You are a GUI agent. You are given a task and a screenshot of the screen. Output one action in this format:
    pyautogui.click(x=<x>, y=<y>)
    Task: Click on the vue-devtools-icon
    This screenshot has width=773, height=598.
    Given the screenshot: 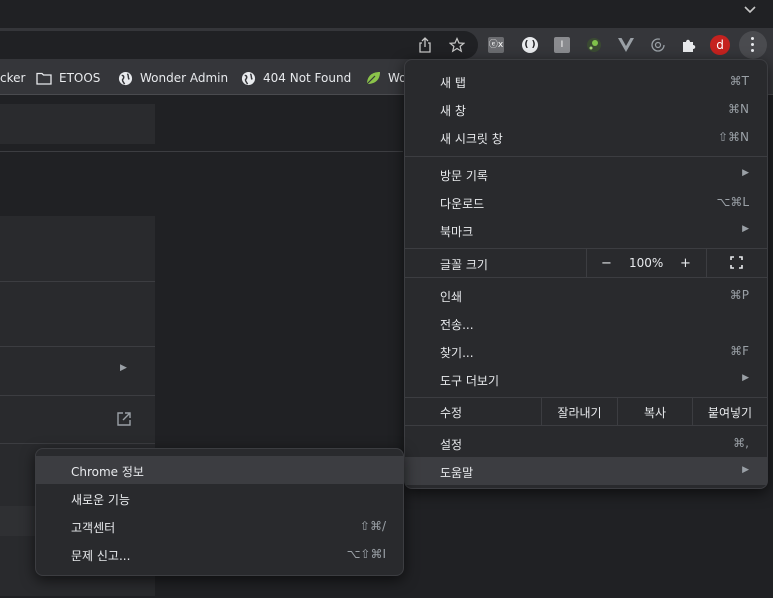 What is the action you would take?
    pyautogui.click(x=626, y=45)
    